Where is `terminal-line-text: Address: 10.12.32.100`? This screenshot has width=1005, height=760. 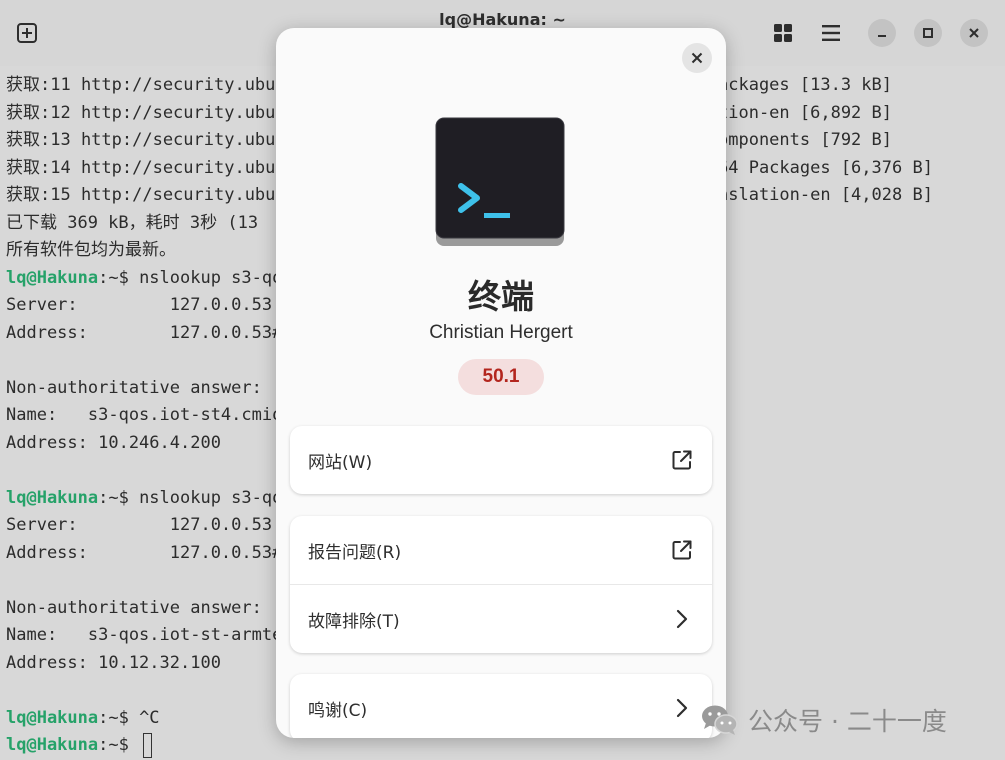 terminal-line-text: Address: 10.12.32.100 is located at coordinates (113, 662).